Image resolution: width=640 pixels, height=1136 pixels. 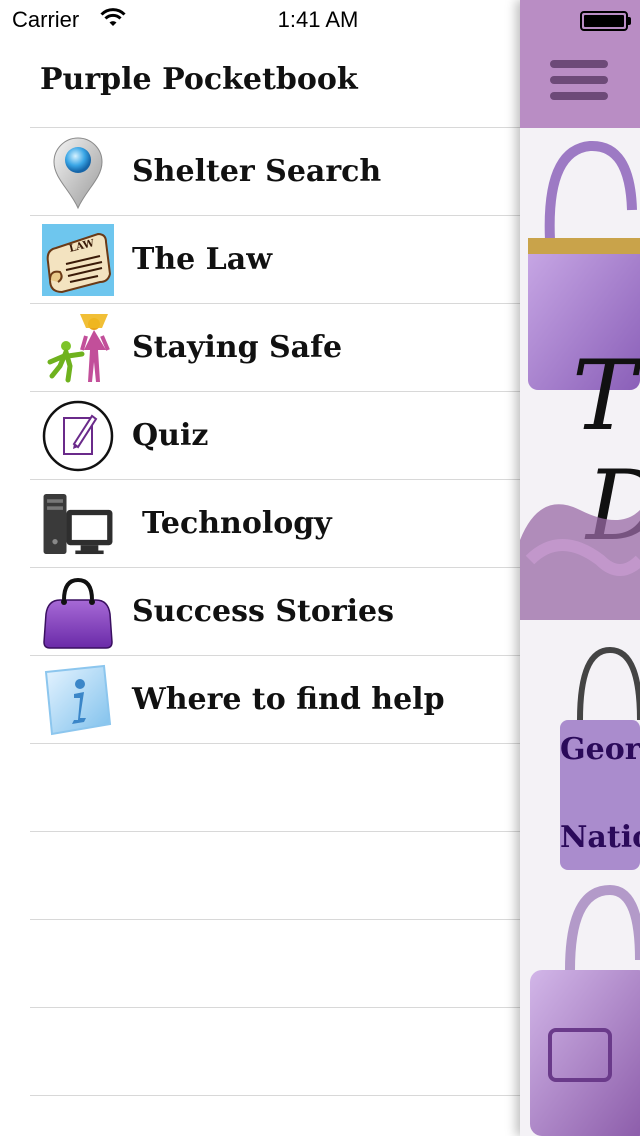 I want to click on menu-item-success-stories: Success Stories, so click(x=275, y=612).